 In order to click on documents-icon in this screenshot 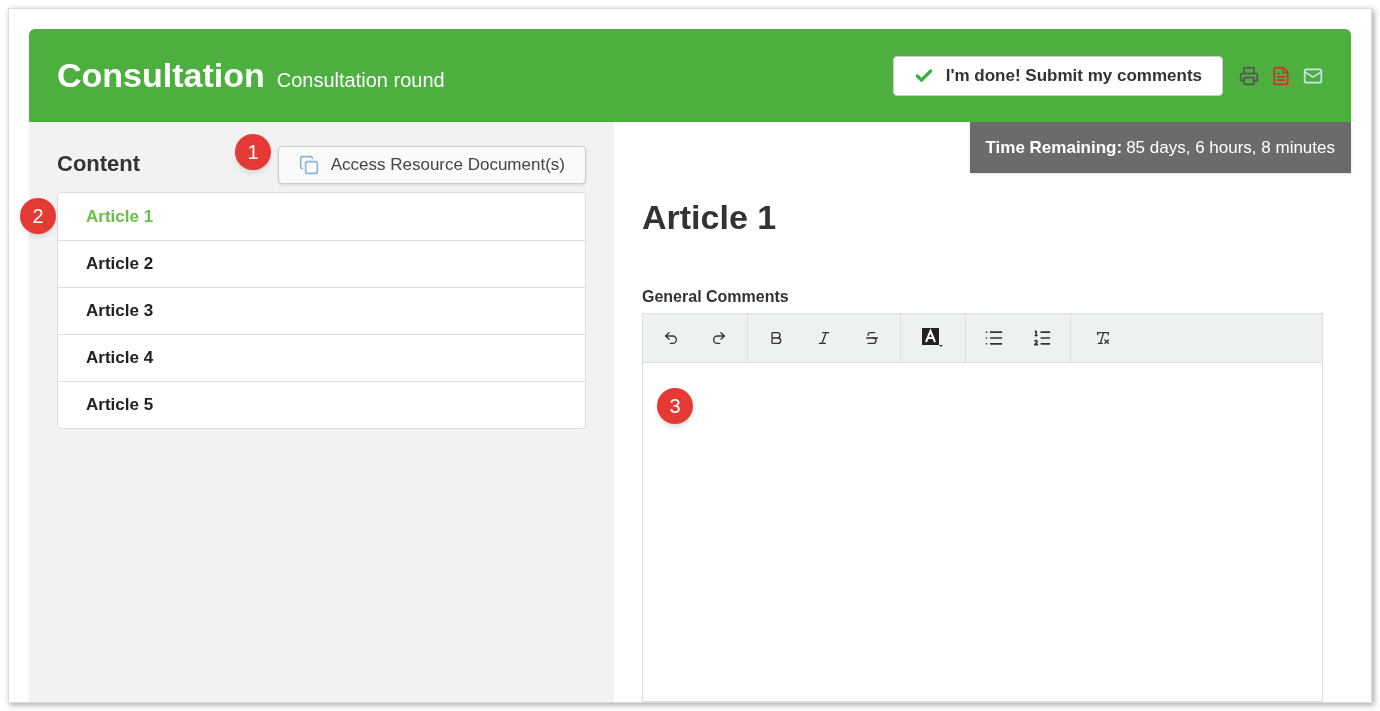, I will do `click(308, 165)`.